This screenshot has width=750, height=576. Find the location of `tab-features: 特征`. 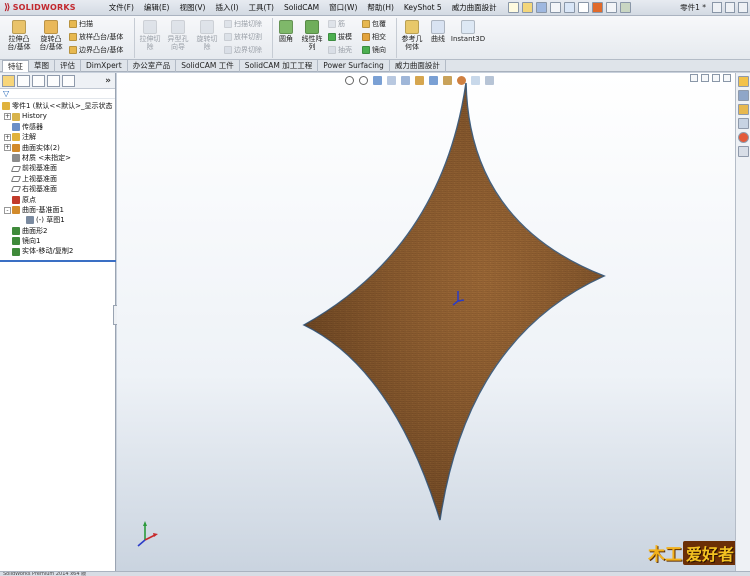

tab-features: 特征 is located at coordinates (15, 66).